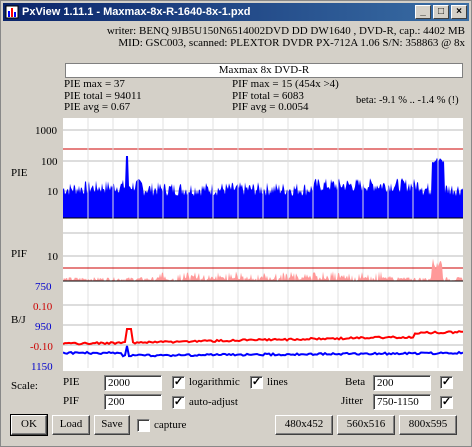 This screenshot has width=472, height=447. Describe the element at coordinates (459, 12) in the screenshot. I see `close-button: ×` at that location.